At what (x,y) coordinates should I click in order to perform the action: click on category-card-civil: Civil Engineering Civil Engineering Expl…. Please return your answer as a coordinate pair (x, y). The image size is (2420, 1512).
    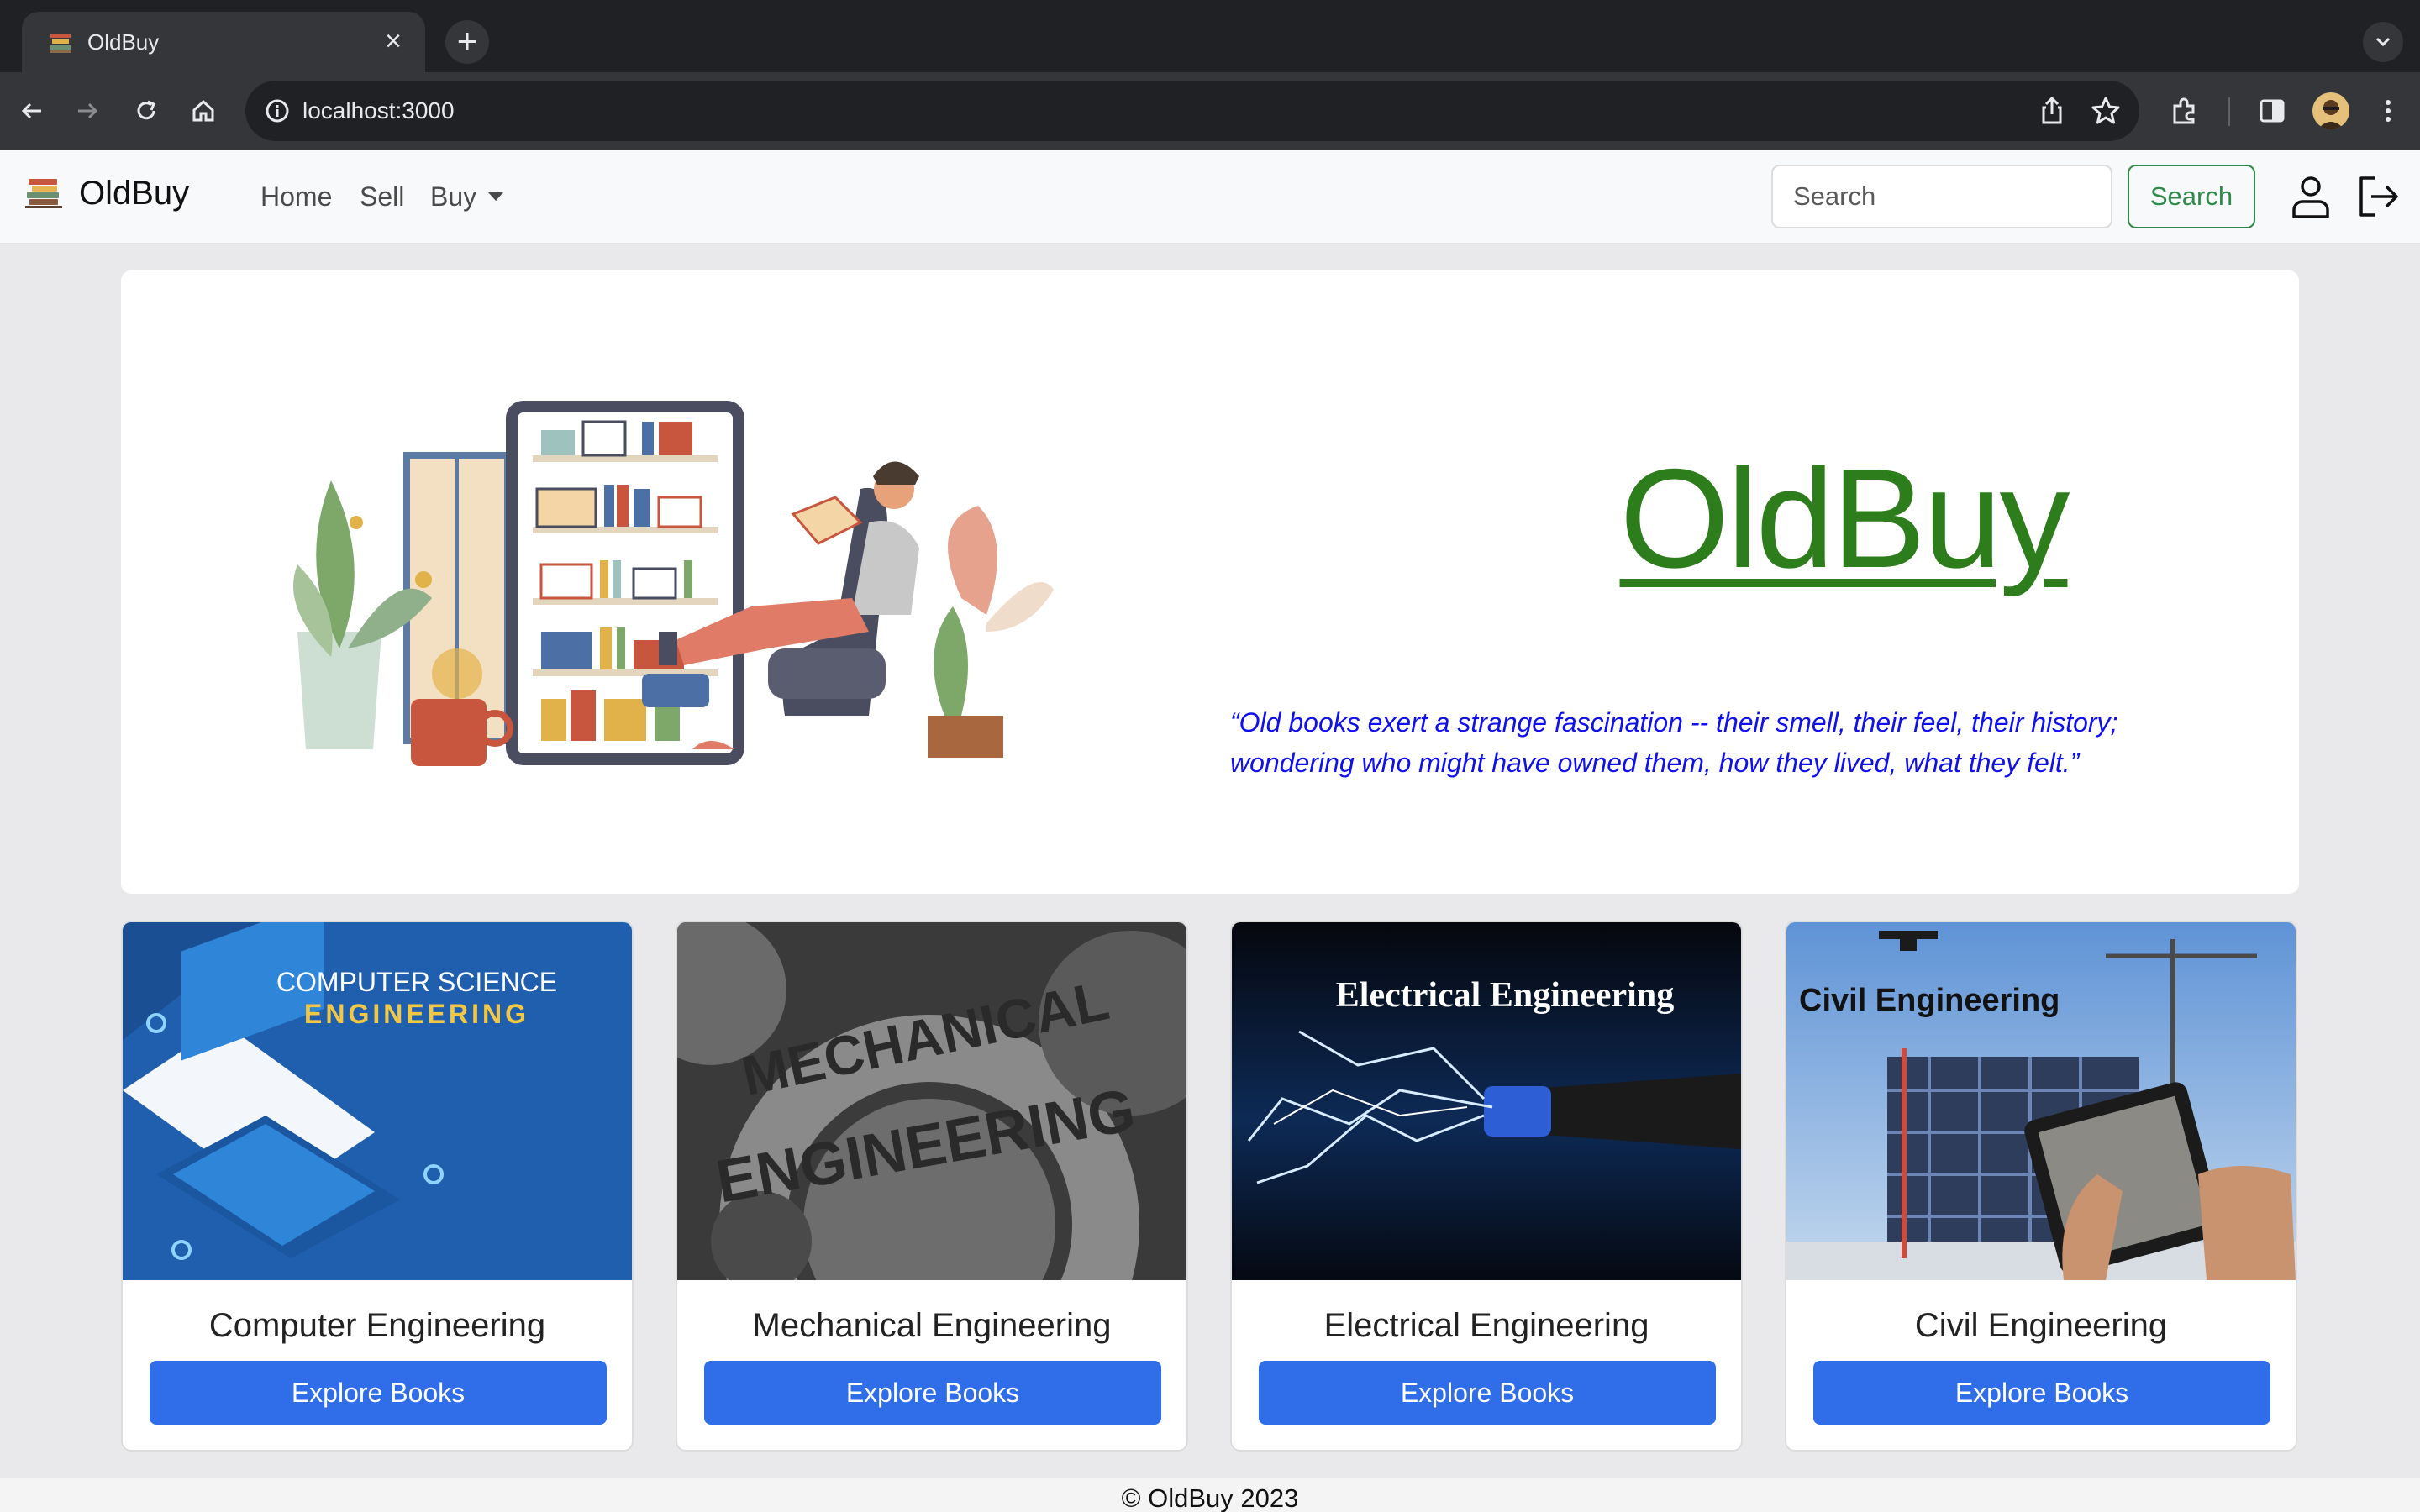
    Looking at the image, I should click on (2041, 1186).